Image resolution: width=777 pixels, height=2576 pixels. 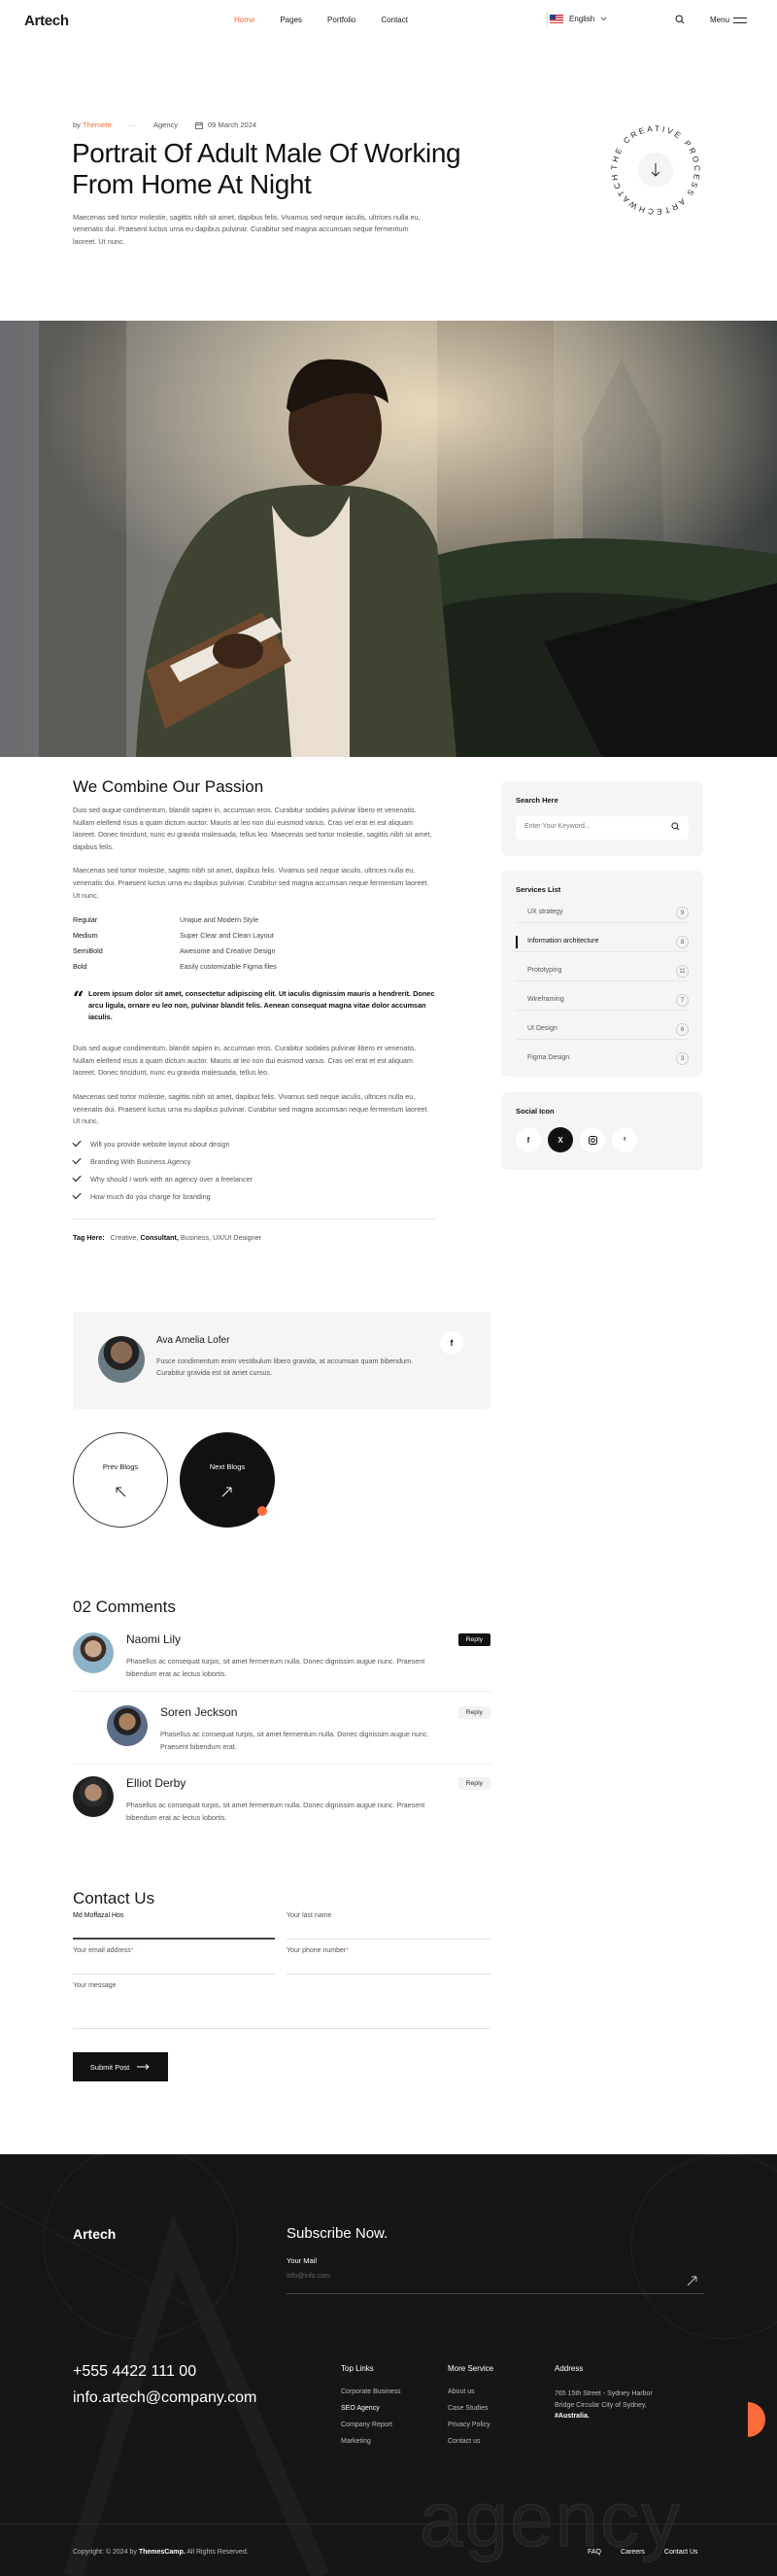 I want to click on footer-link: Corporate Business, so click(x=370, y=2391).